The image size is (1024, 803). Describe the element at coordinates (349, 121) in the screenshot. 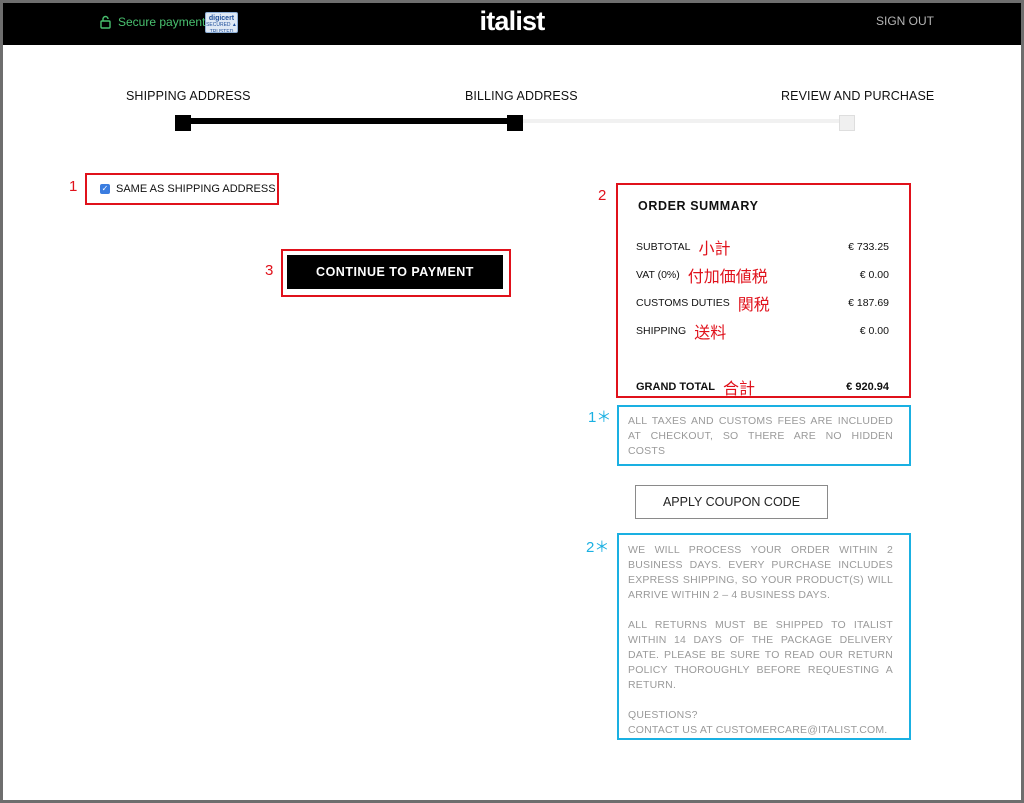

I see `progress-done` at that location.